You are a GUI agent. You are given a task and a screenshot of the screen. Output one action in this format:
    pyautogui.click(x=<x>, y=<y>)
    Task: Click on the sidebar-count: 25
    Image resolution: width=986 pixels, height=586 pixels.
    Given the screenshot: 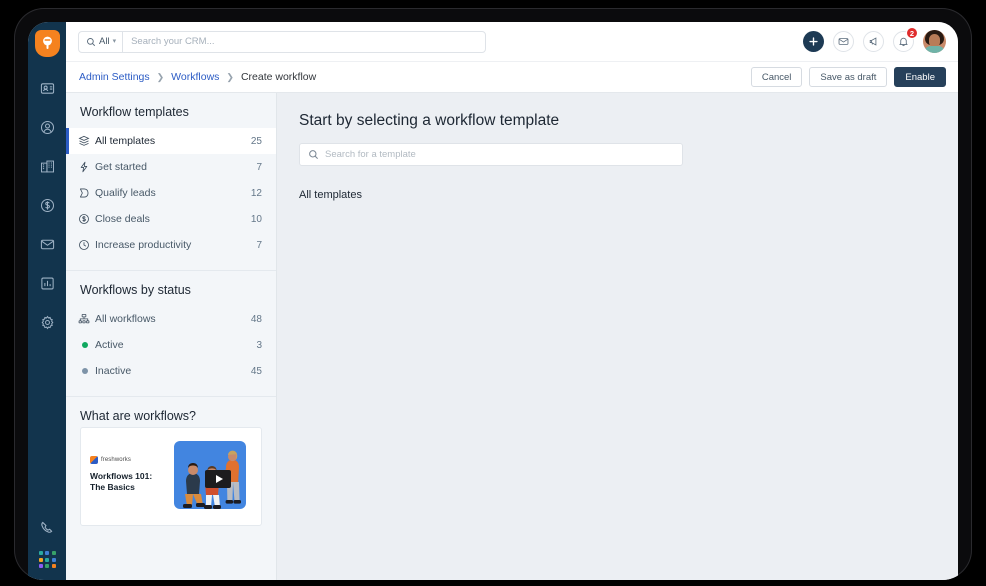 What is the action you would take?
    pyautogui.click(x=256, y=141)
    